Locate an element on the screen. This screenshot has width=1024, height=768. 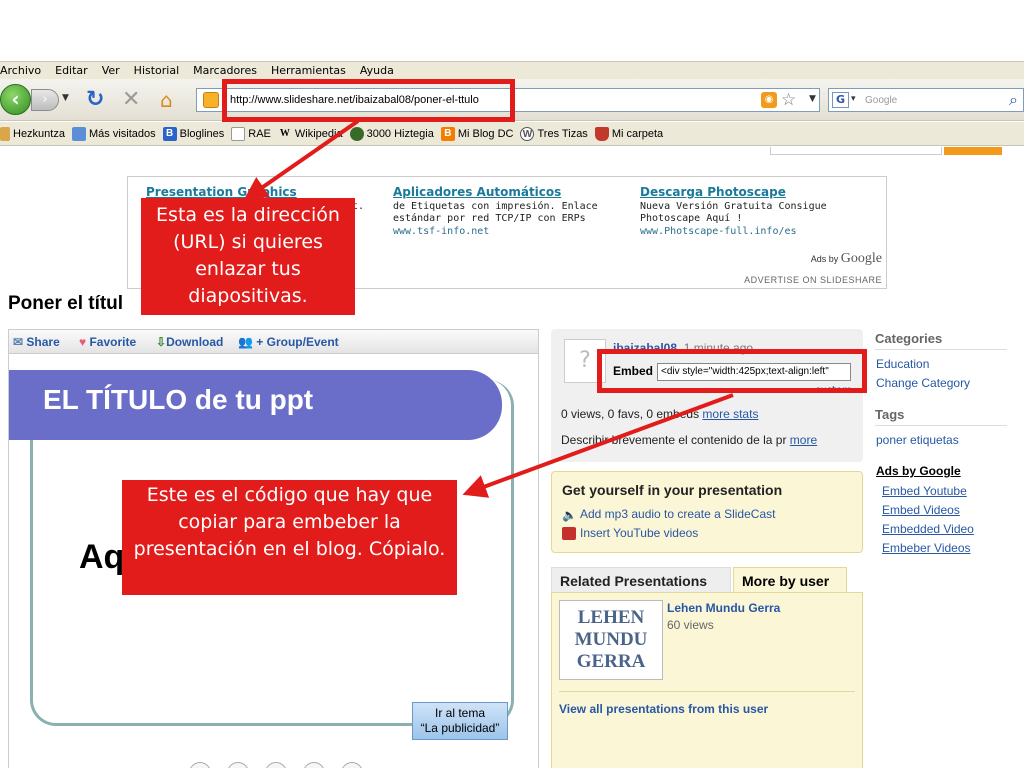
insert-youtube-label: Insert YouTube videos is located at coordinates (639, 533).